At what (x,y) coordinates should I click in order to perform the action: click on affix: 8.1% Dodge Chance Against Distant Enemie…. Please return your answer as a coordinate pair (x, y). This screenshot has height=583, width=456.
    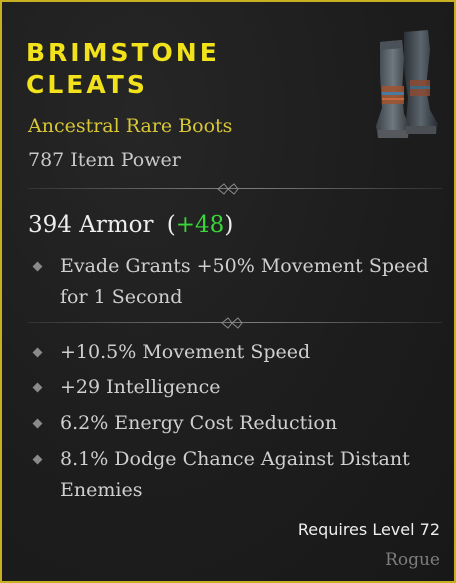
    Looking at the image, I should click on (221, 475).